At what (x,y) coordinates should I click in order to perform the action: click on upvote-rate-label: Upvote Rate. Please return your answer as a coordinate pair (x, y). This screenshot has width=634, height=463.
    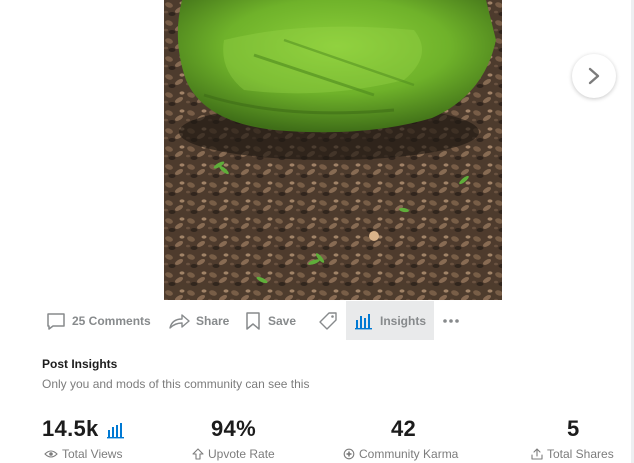
    Looking at the image, I should click on (241, 454).